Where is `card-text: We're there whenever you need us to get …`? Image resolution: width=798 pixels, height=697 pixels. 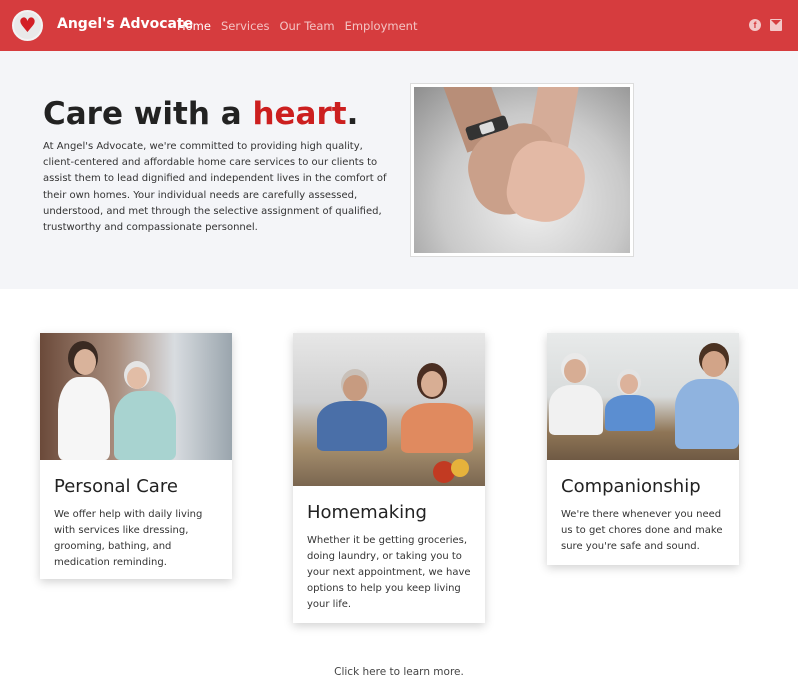
card-text: We're there whenever you need us to get … is located at coordinates (642, 530).